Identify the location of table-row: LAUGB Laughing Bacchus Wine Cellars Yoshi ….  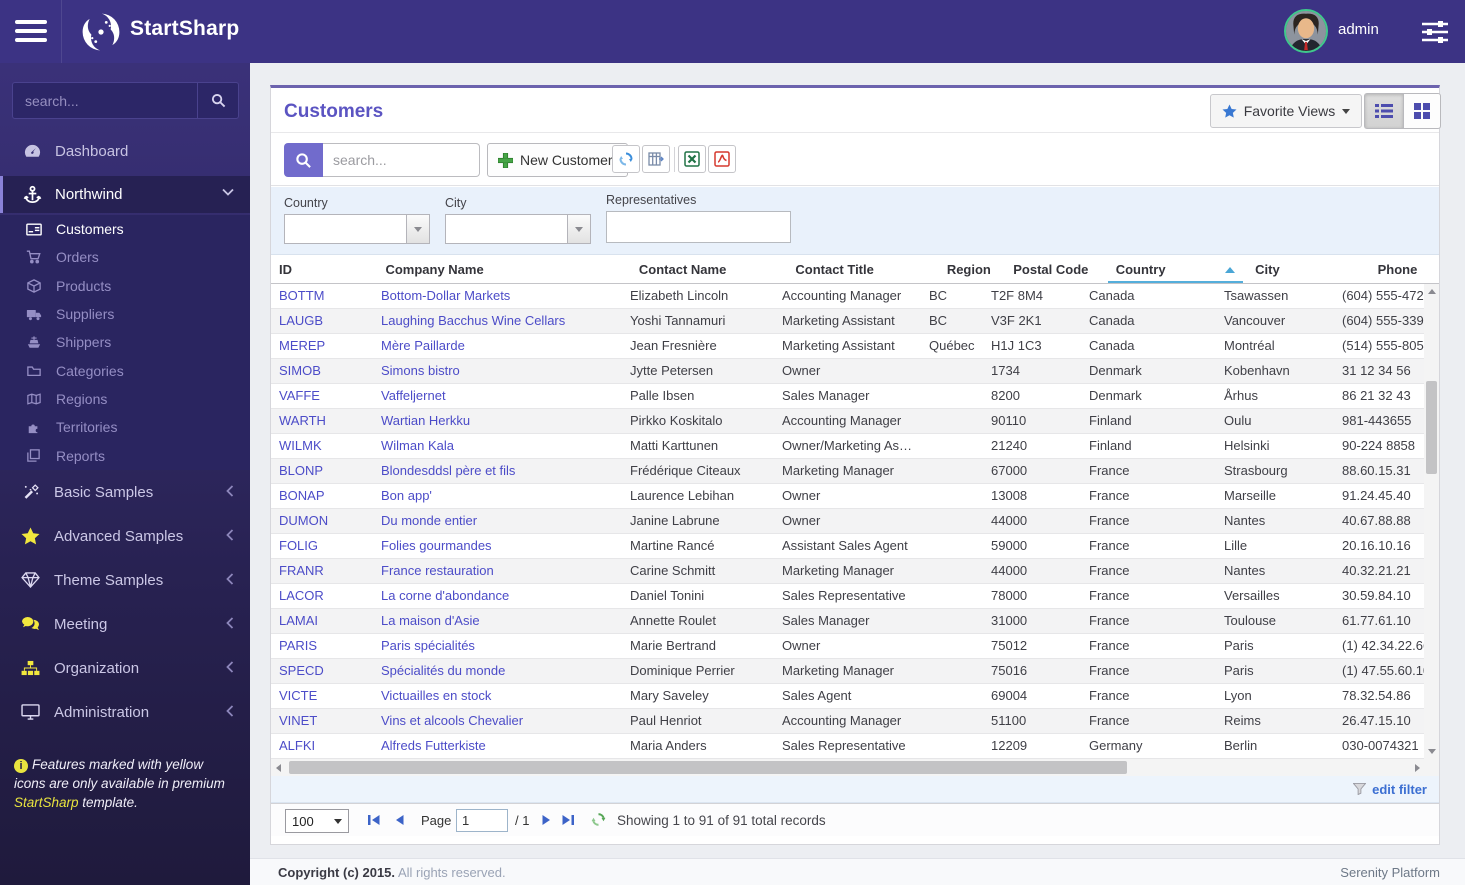
(855, 321).